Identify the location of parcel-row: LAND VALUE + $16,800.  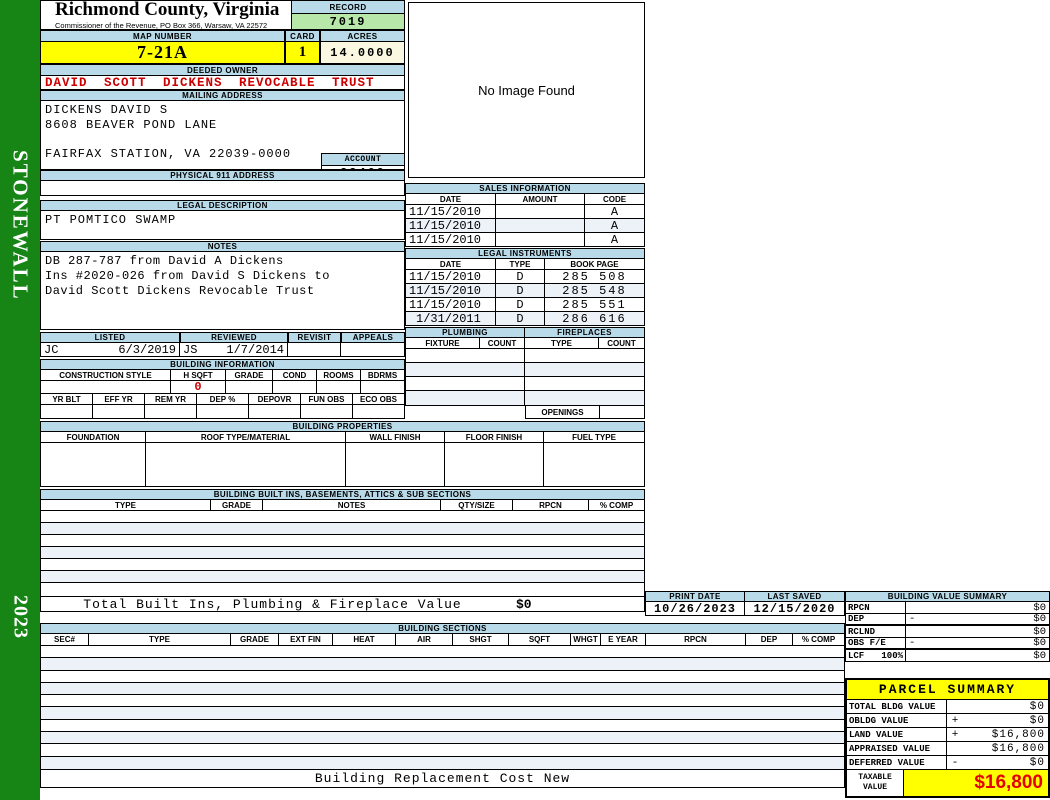
(947, 735).